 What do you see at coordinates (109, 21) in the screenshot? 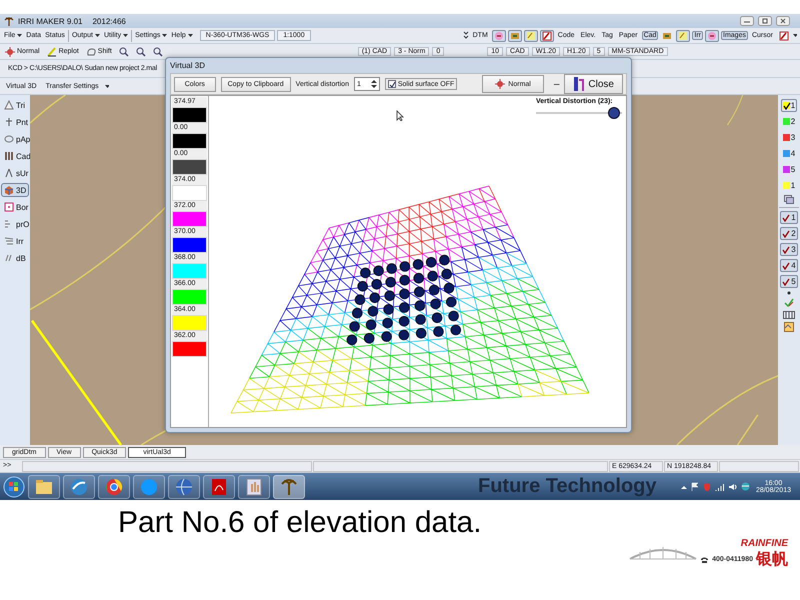
I see `build-number: 2012:466` at bounding box center [109, 21].